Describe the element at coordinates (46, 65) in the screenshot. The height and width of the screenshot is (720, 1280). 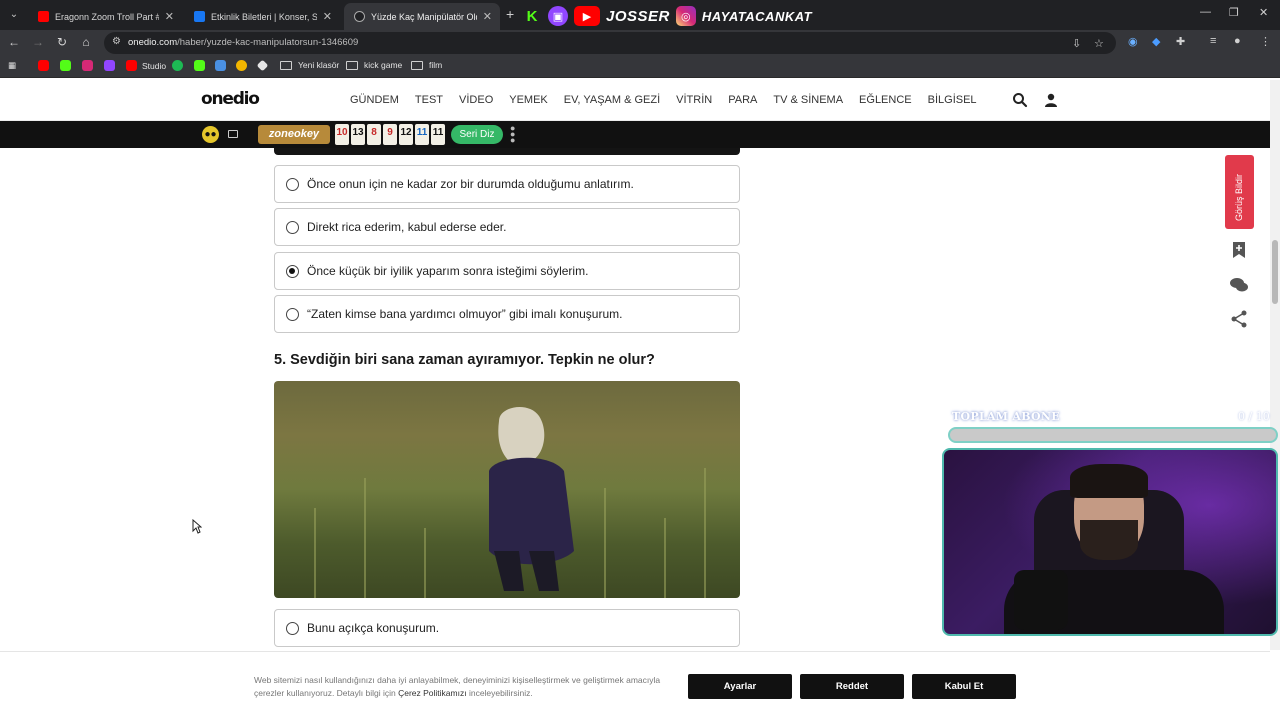
I see `bookmark-youtube` at that location.